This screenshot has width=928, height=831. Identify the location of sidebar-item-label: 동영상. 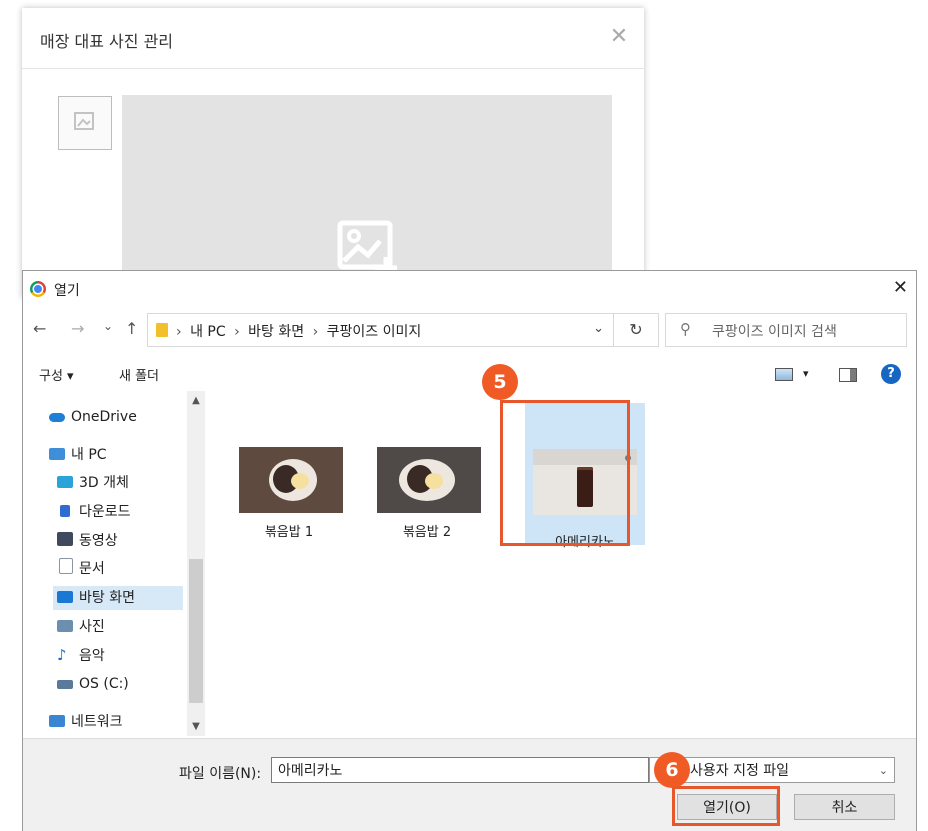
(98, 541).